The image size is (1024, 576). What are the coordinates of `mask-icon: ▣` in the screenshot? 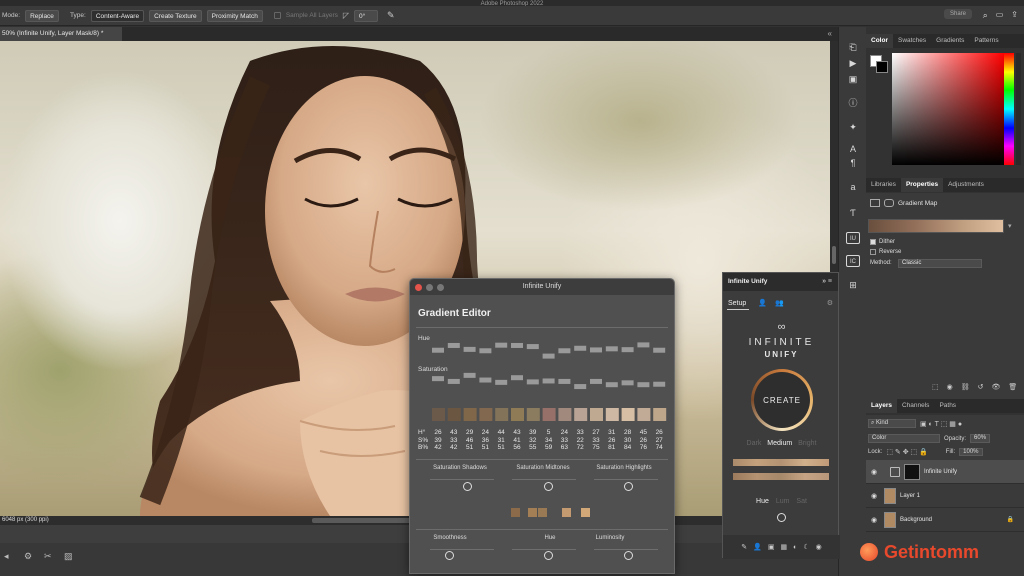 It's located at (771, 547).